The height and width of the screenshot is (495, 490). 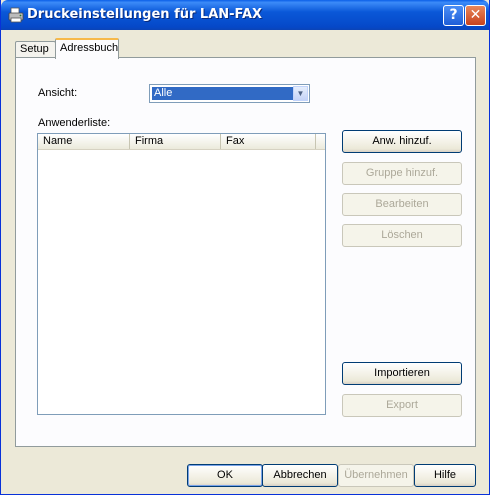 What do you see at coordinates (402, 405) in the screenshot?
I see `export-button: Export` at bounding box center [402, 405].